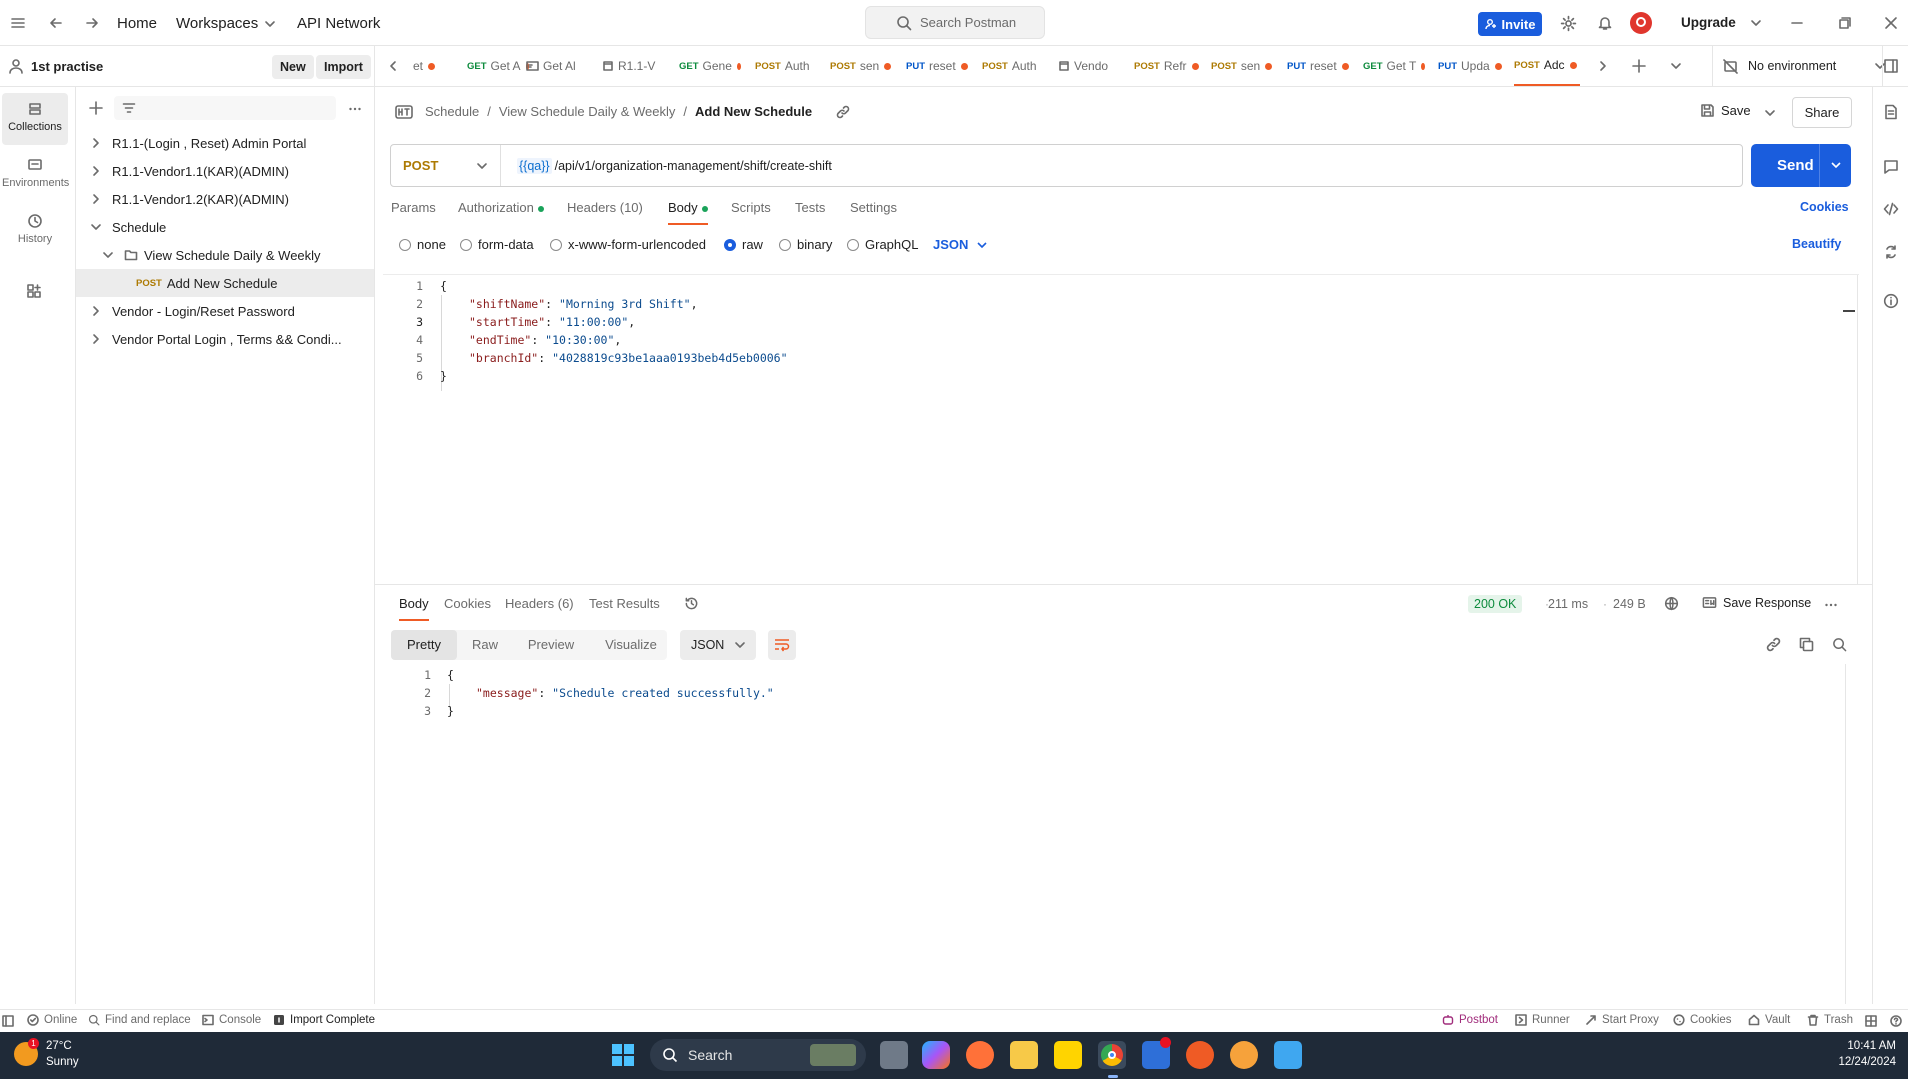  I want to click on request-tab: POST sen, so click(864, 66).